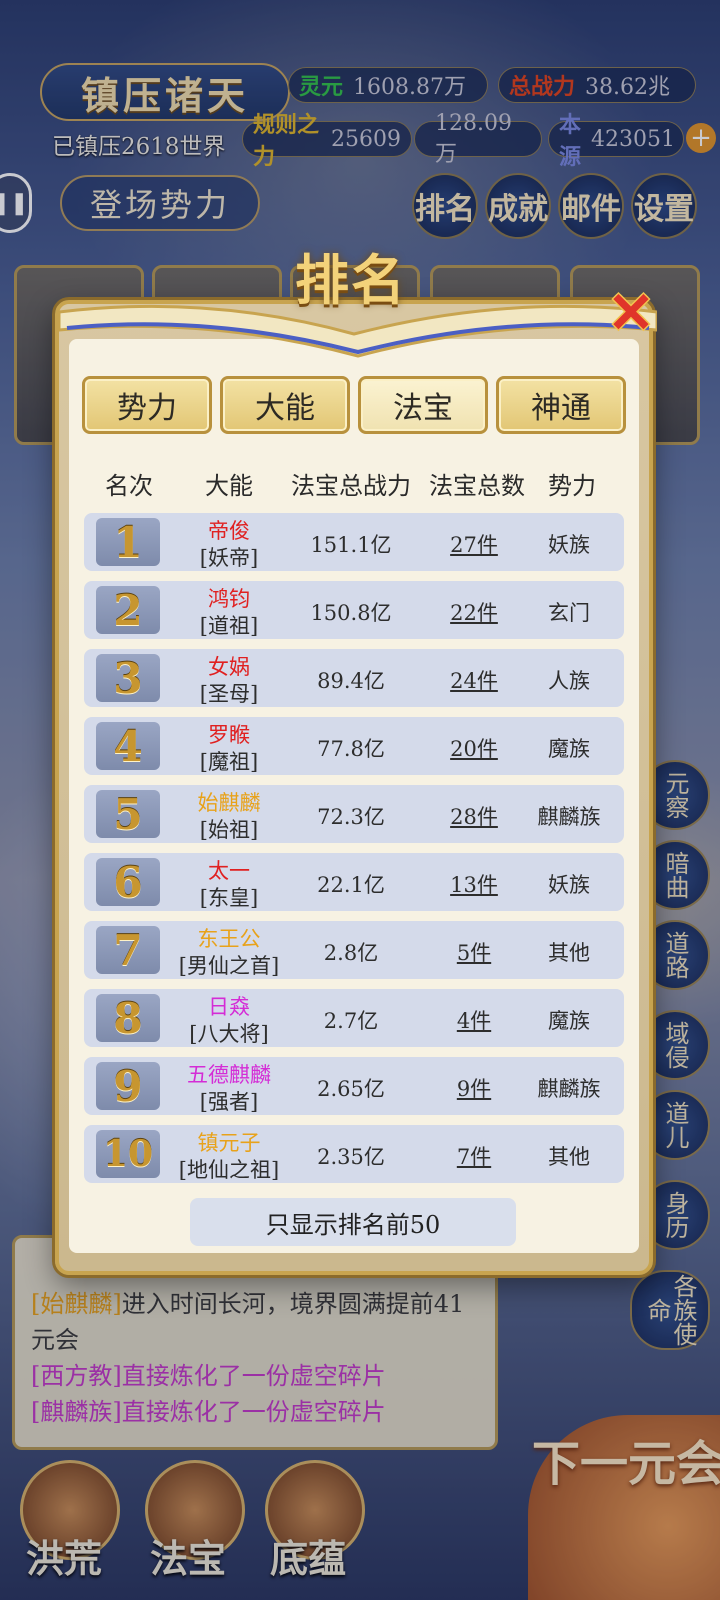 The image size is (720, 1600). I want to click on table-row: 7 东王公 [男仙之首] 2.8亿 5件 其他, so click(354, 950).